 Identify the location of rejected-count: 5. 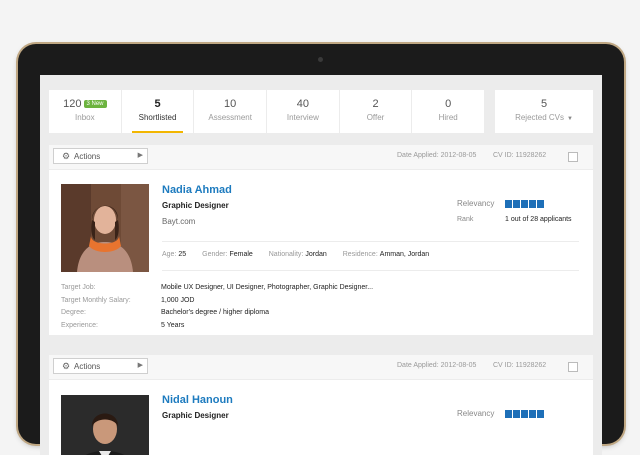
(544, 104).